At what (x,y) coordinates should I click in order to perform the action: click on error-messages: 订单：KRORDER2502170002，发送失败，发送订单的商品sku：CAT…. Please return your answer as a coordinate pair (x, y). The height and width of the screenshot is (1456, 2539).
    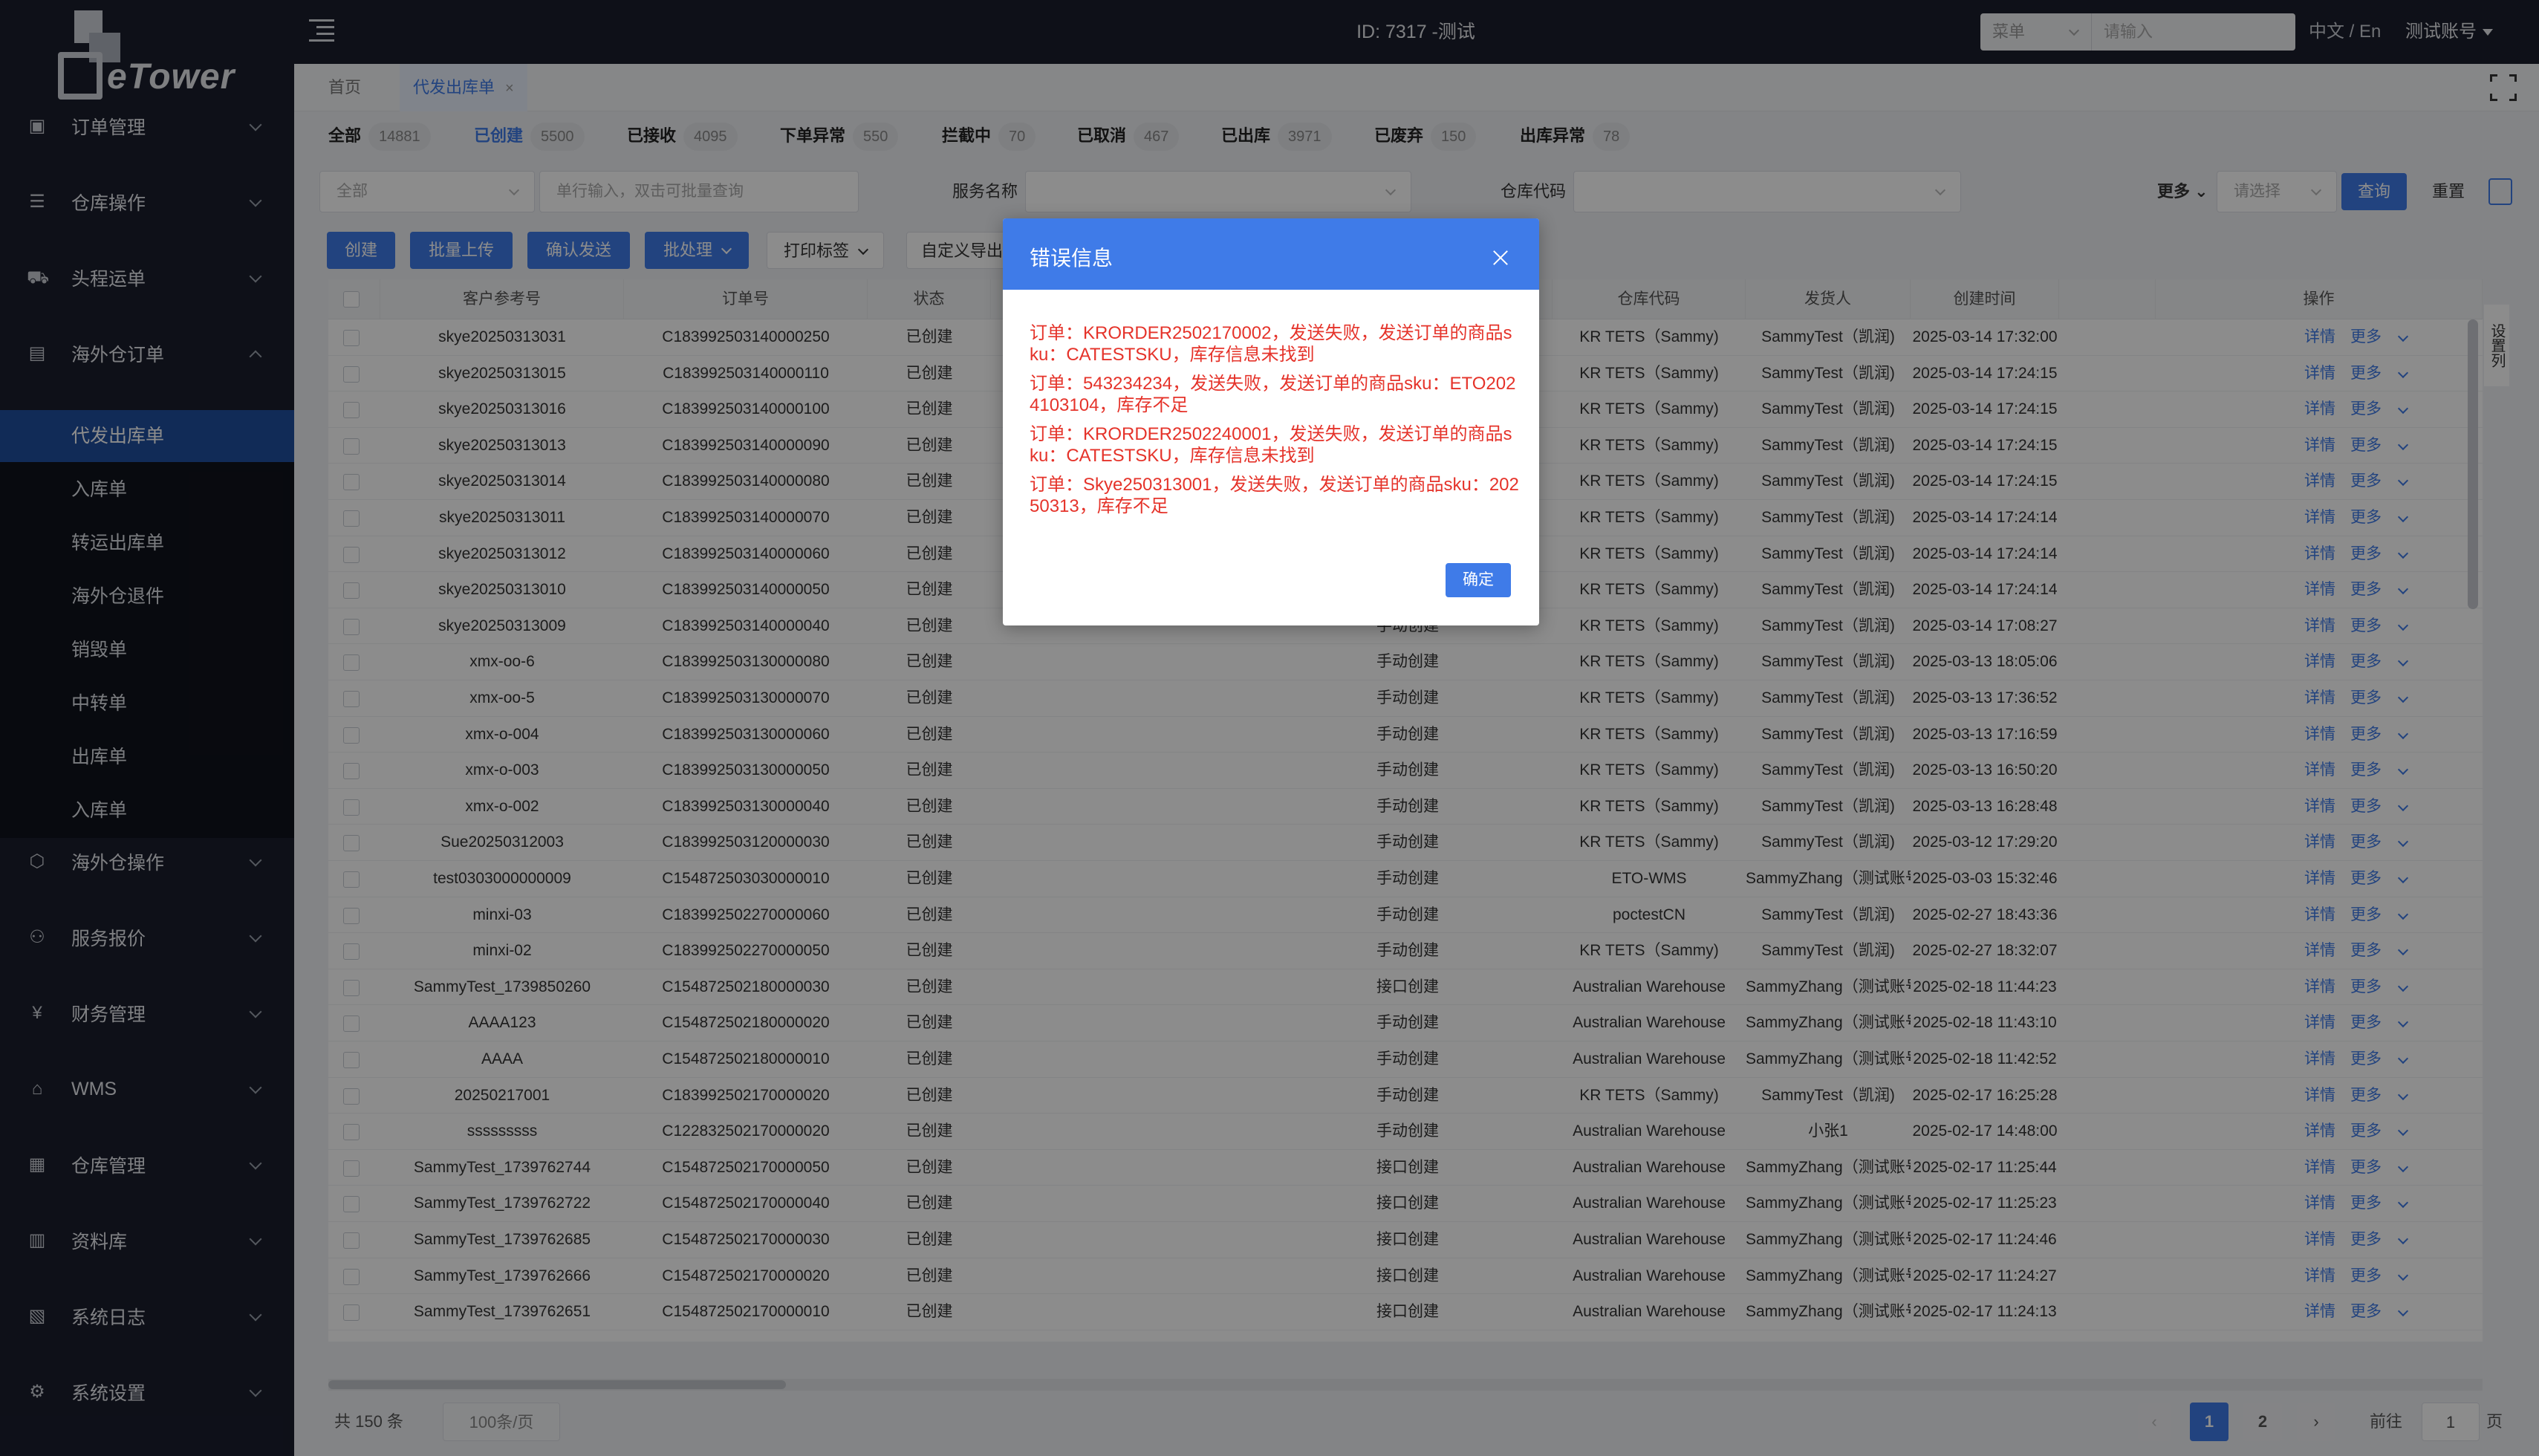
    Looking at the image, I should click on (1275, 423).